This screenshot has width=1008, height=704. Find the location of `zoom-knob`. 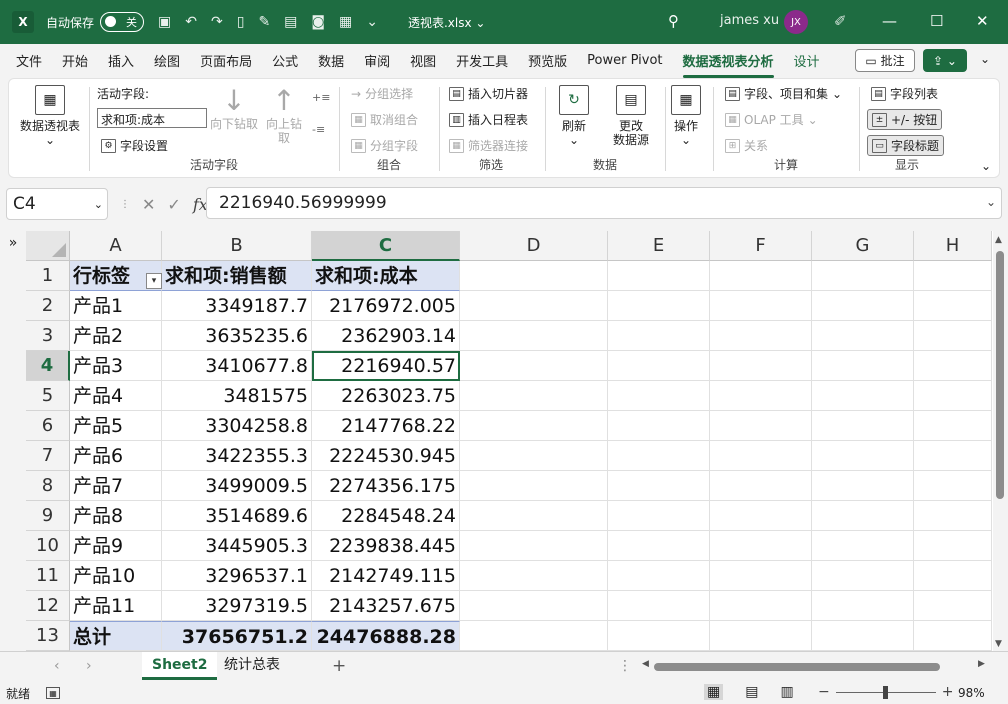

zoom-knob is located at coordinates (885, 692).